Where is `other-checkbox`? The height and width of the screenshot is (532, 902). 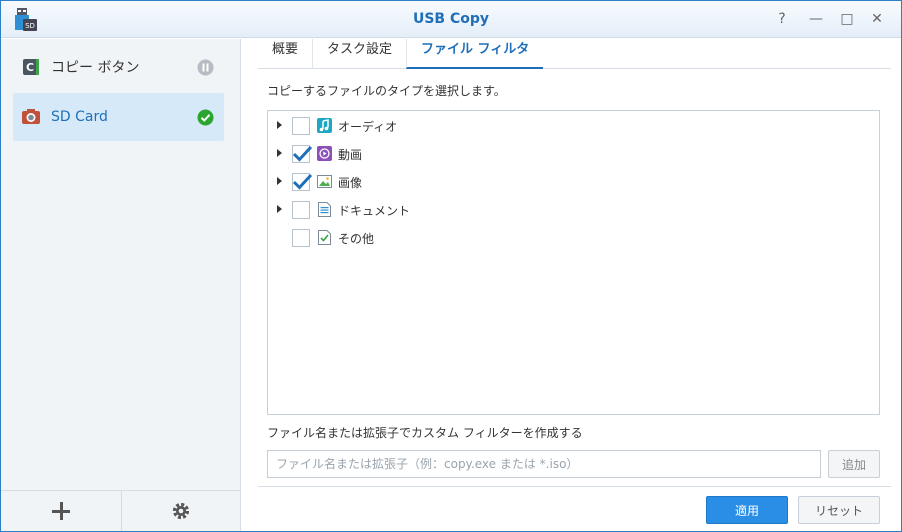 other-checkbox is located at coordinates (301, 238).